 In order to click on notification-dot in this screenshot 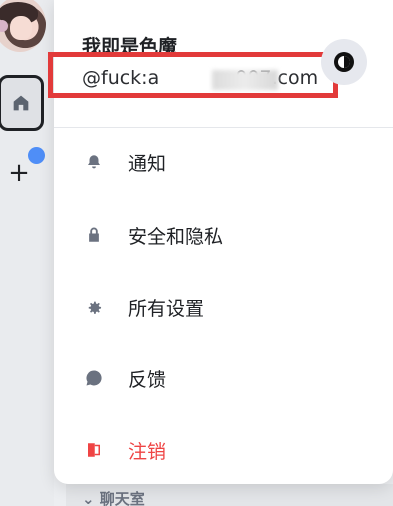, I will do `click(36, 155)`.